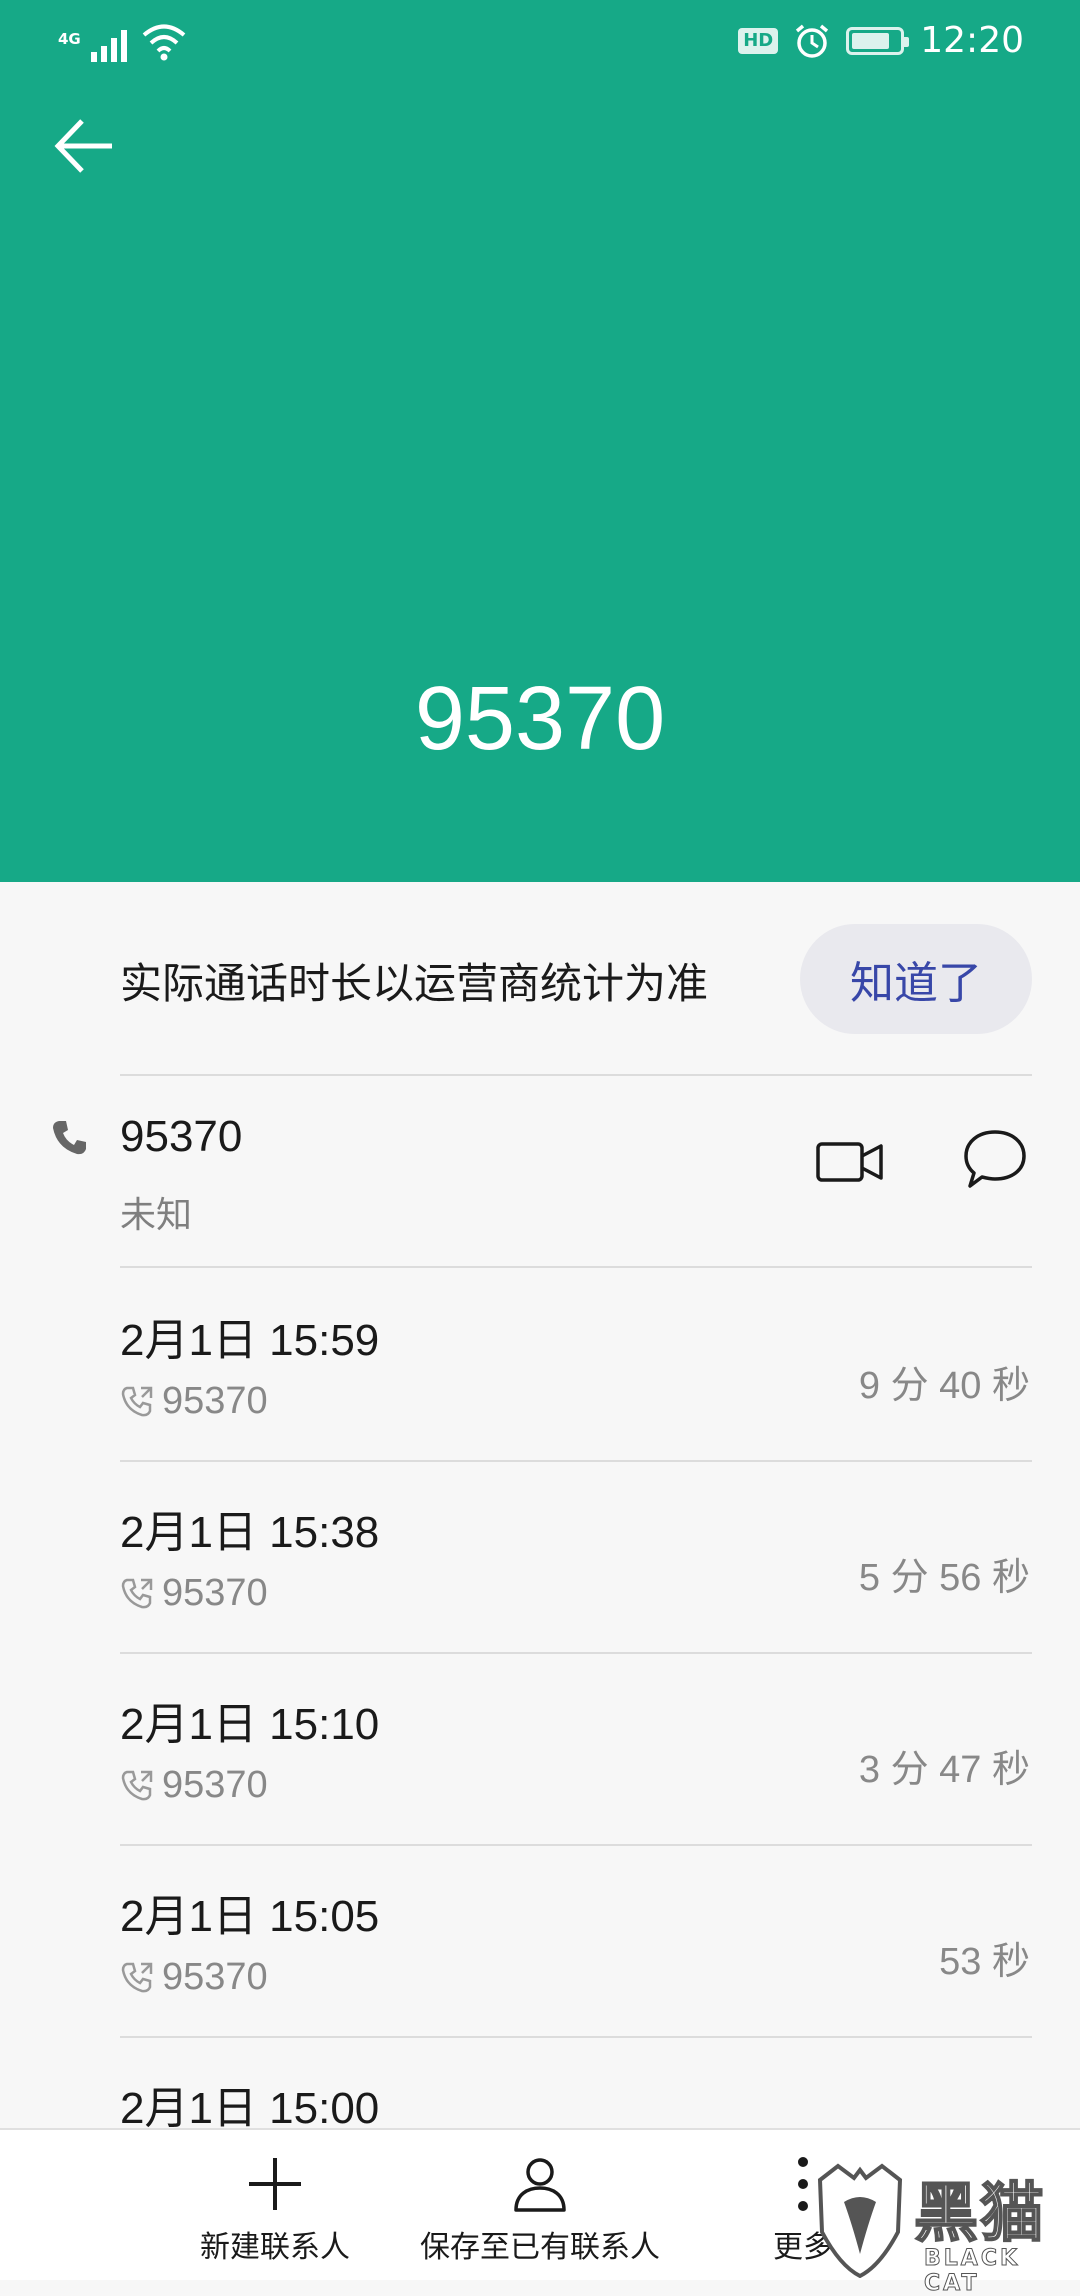 Image resolution: width=1080 pixels, height=2296 pixels. I want to click on signal-group: 4G, so click(122, 42).